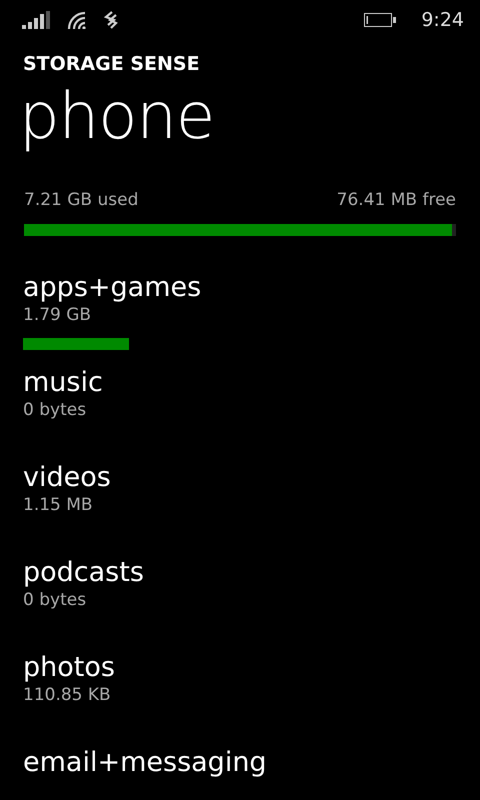 This screenshot has width=480, height=800. What do you see at coordinates (251, 763) in the screenshot?
I see `category-name: email+messaging` at bounding box center [251, 763].